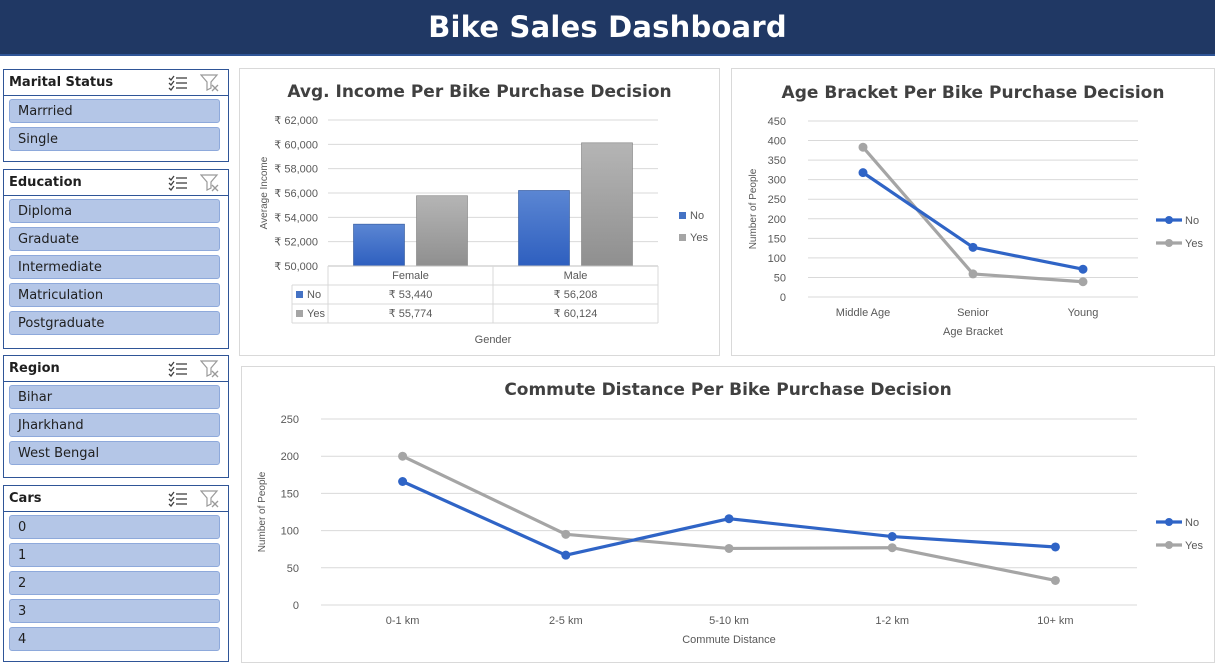 The width and height of the screenshot is (1215, 663). I want to click on slicer-item: West Bengal, so click(114, 453).